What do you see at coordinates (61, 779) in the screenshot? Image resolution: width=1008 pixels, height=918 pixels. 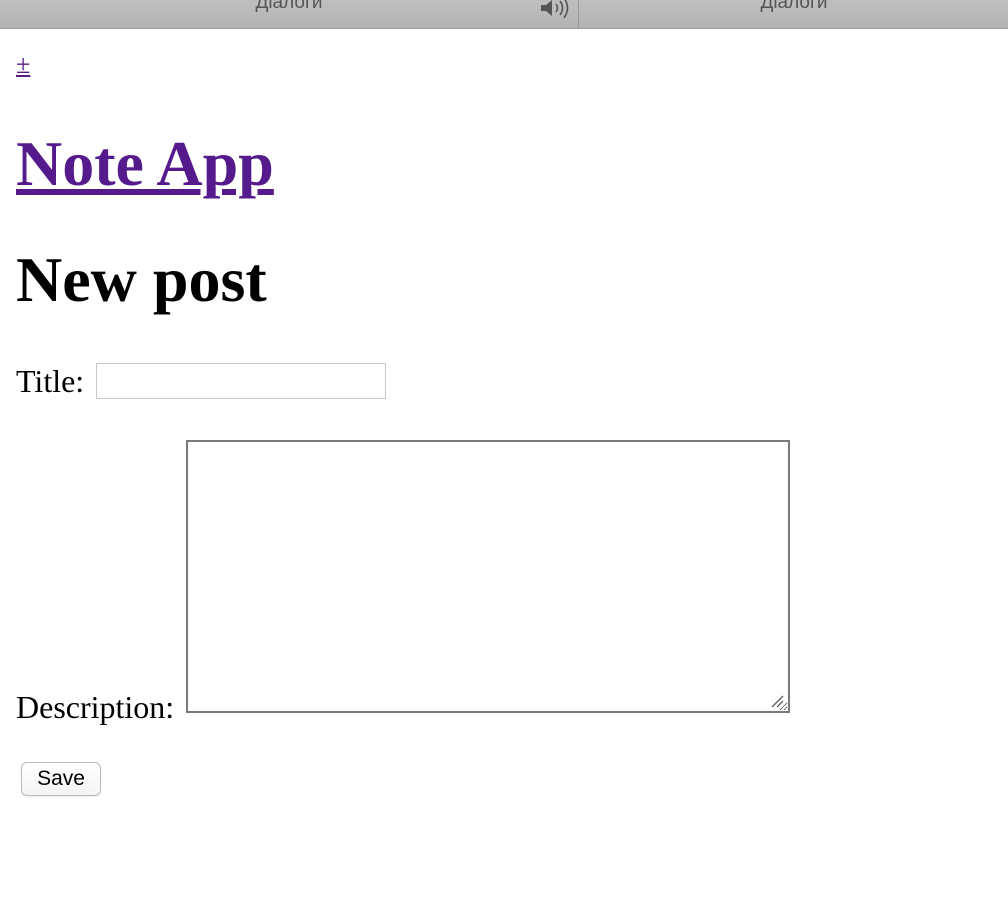 I see `save-button: Save` at bounding box center [61, 779].